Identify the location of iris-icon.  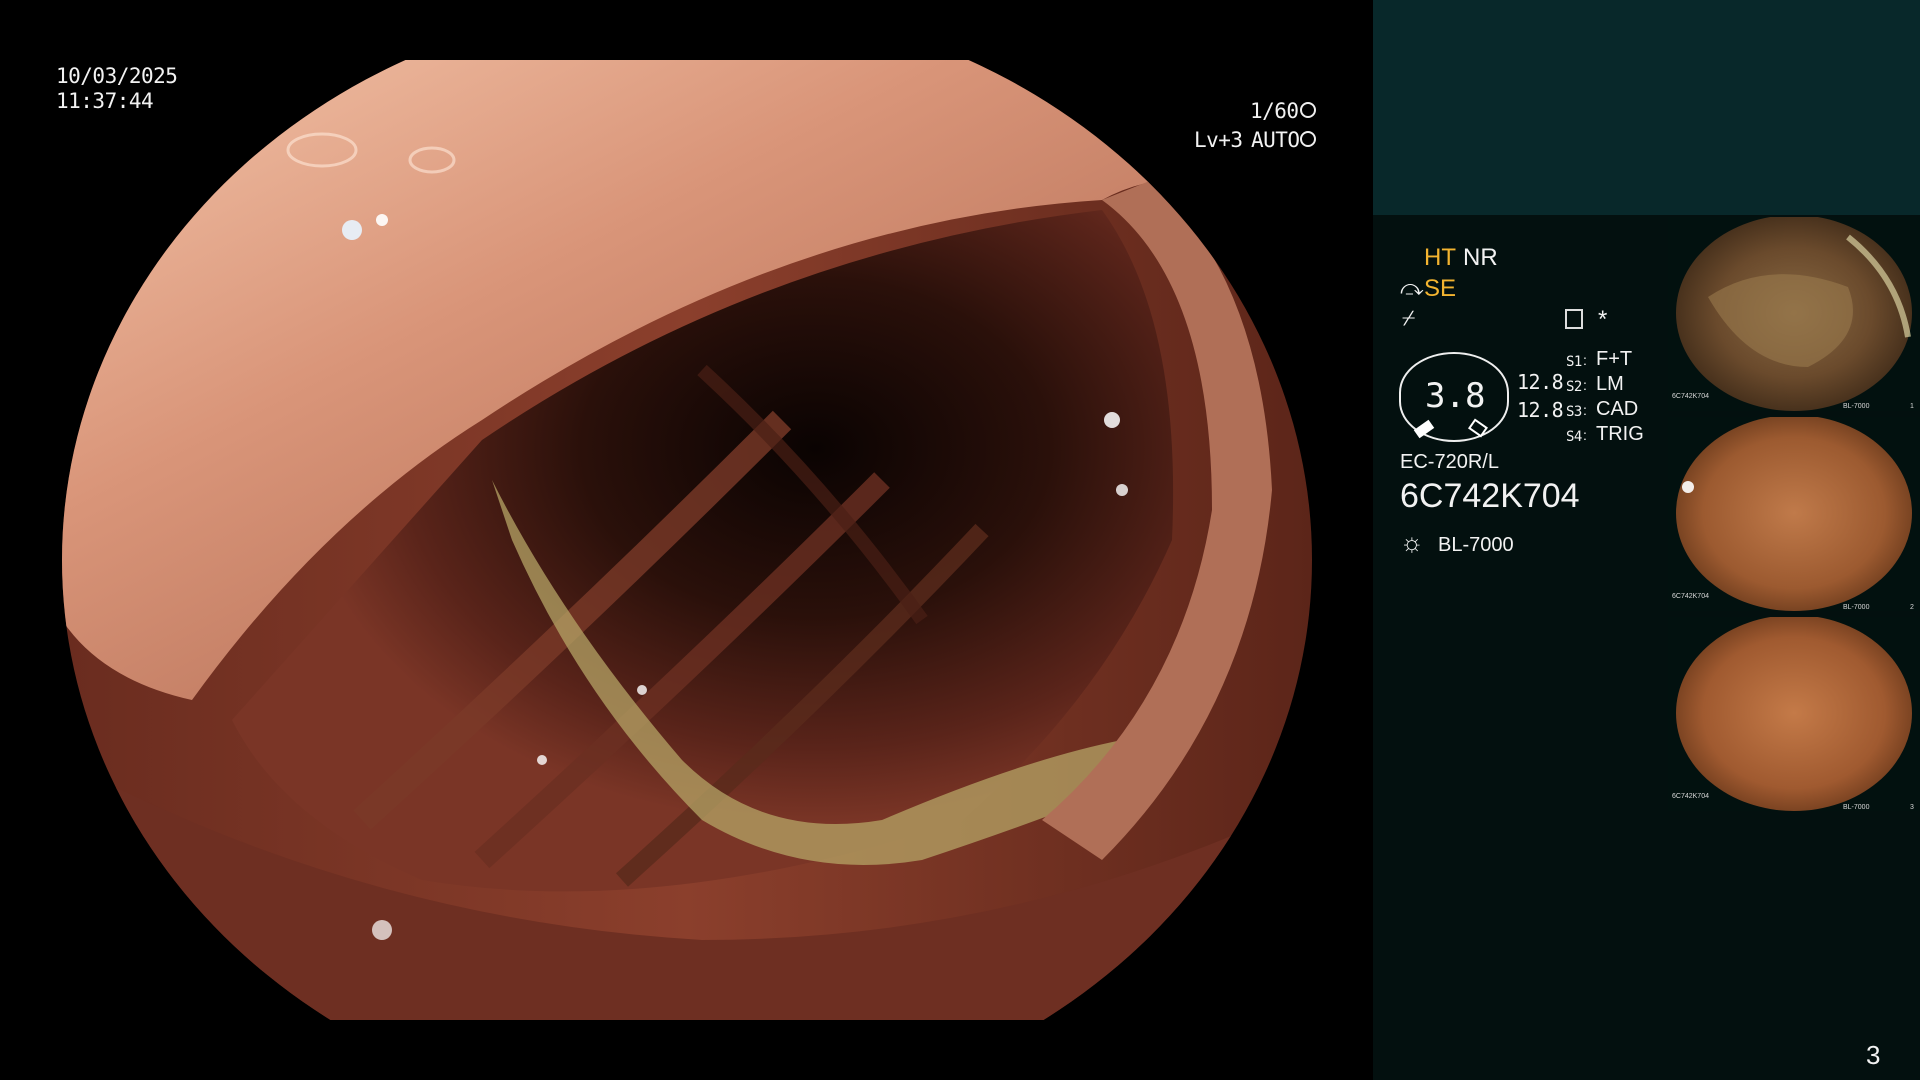
(1308, 139).